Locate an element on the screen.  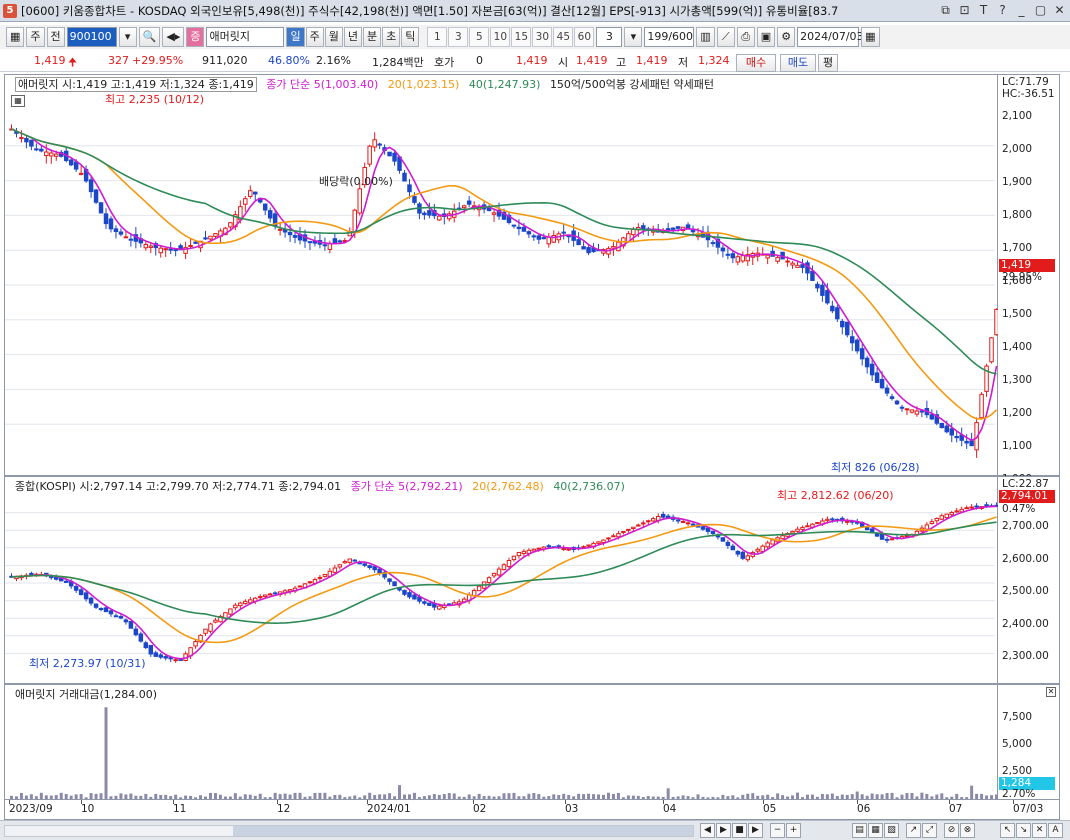
draw-icon: ⟋ is located at coordinates (725, 37).